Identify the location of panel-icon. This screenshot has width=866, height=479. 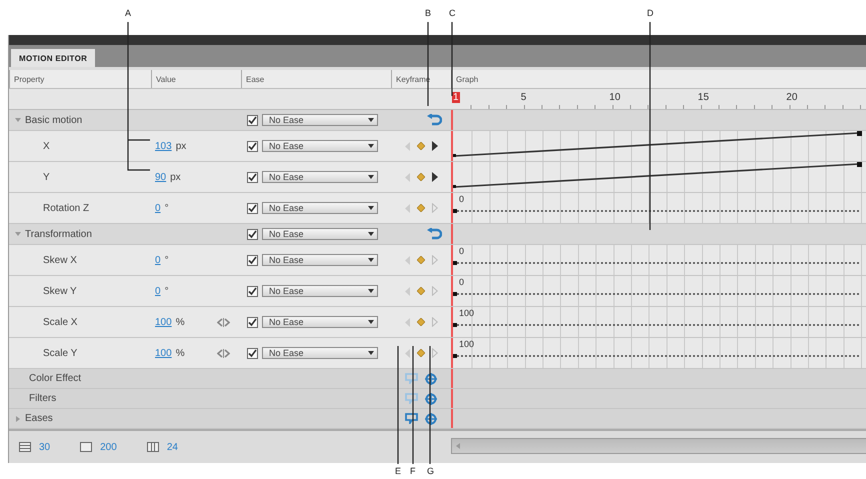
(86, 447).